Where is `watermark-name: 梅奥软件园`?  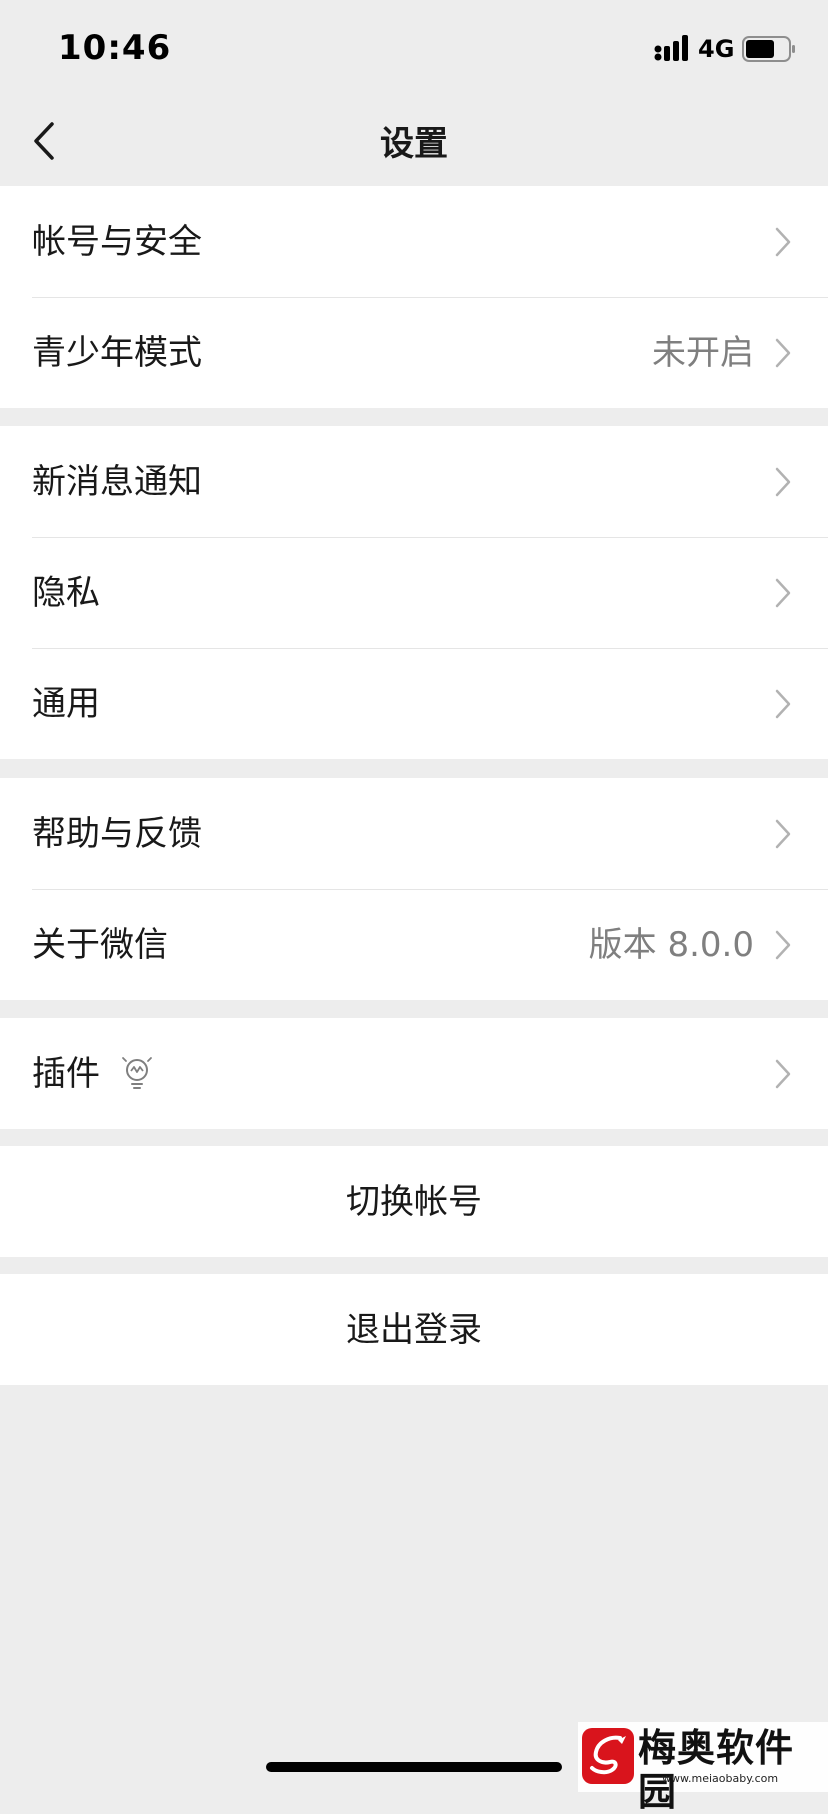 watermark-name: 梅奥软件园 is located at coordinates (716, 1770).